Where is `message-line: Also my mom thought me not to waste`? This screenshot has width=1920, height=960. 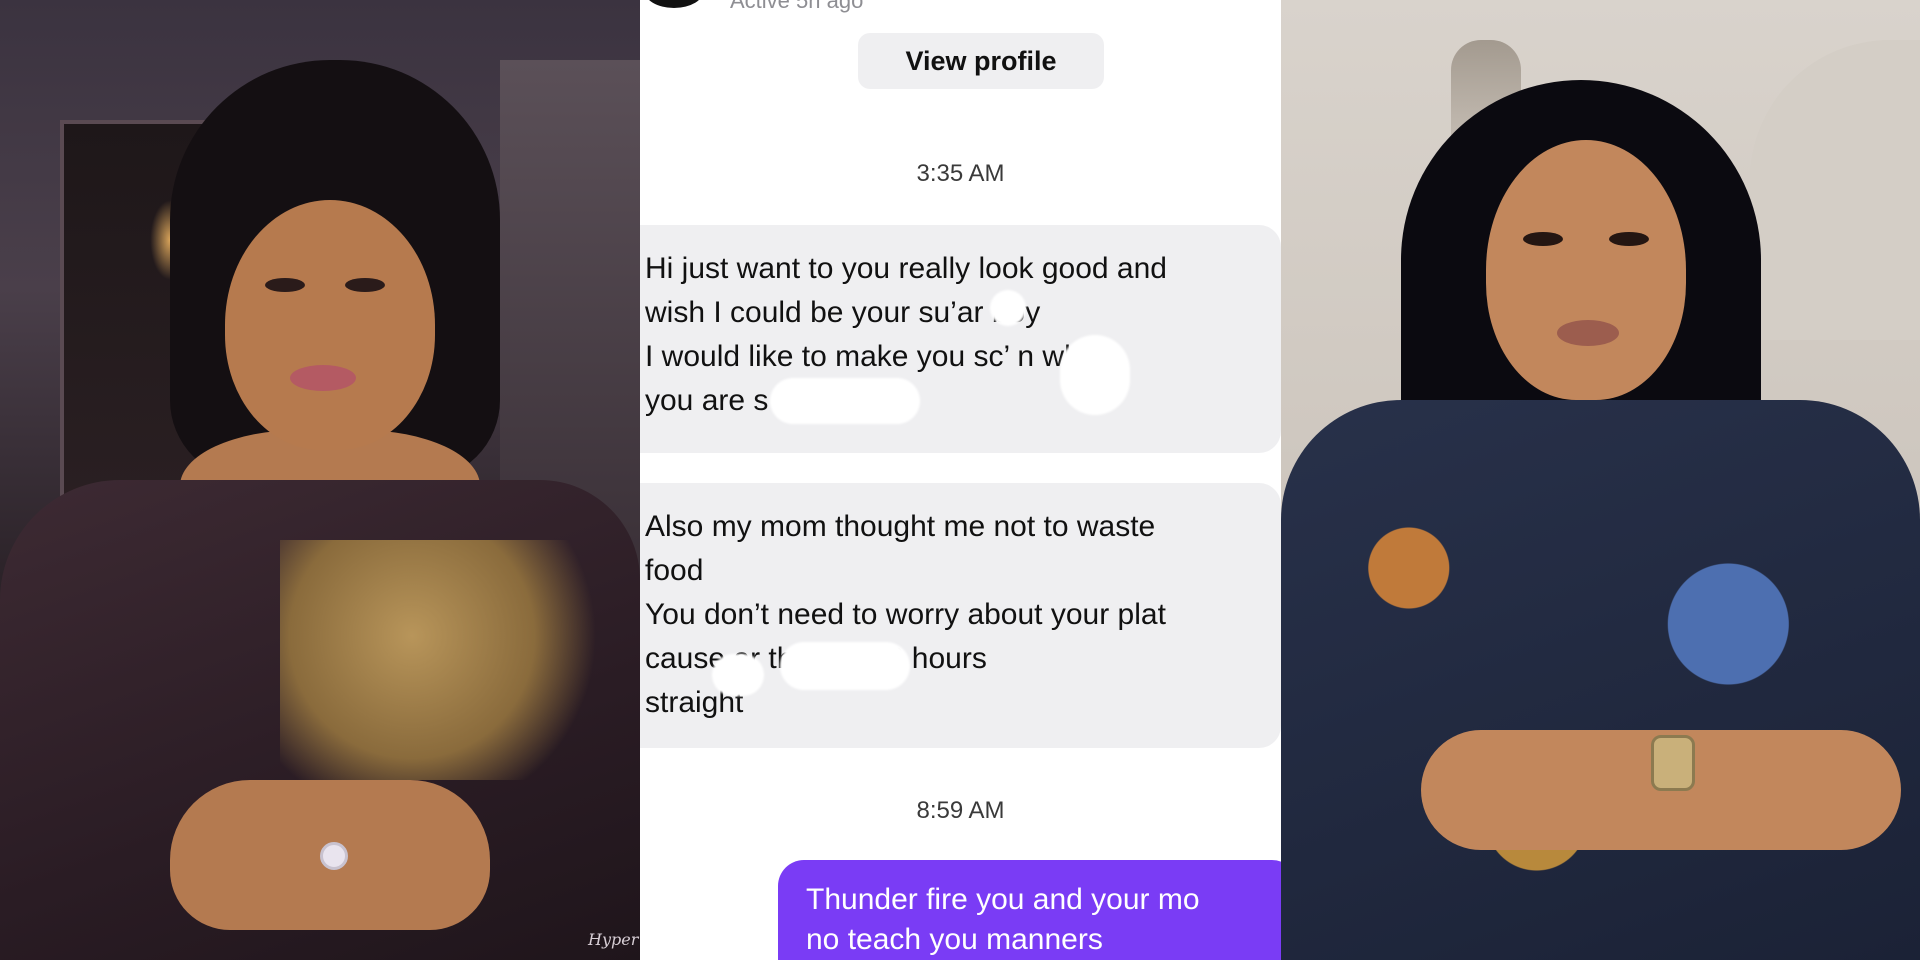
message-line: Also my mom thought me not to waste is located at coordinates (900, 526).